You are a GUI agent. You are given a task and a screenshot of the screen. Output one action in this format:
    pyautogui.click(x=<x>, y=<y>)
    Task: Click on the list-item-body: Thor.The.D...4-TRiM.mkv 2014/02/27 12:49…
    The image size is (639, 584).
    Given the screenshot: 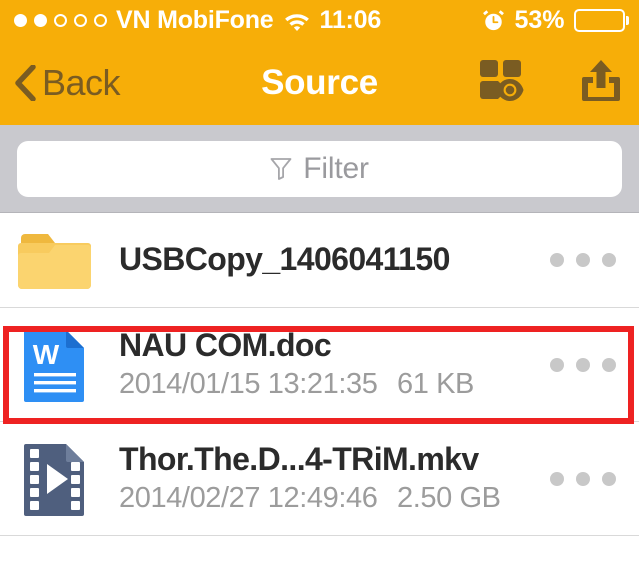 What is the action you would take?
    pyautogui.click(x=326, y=478)
    